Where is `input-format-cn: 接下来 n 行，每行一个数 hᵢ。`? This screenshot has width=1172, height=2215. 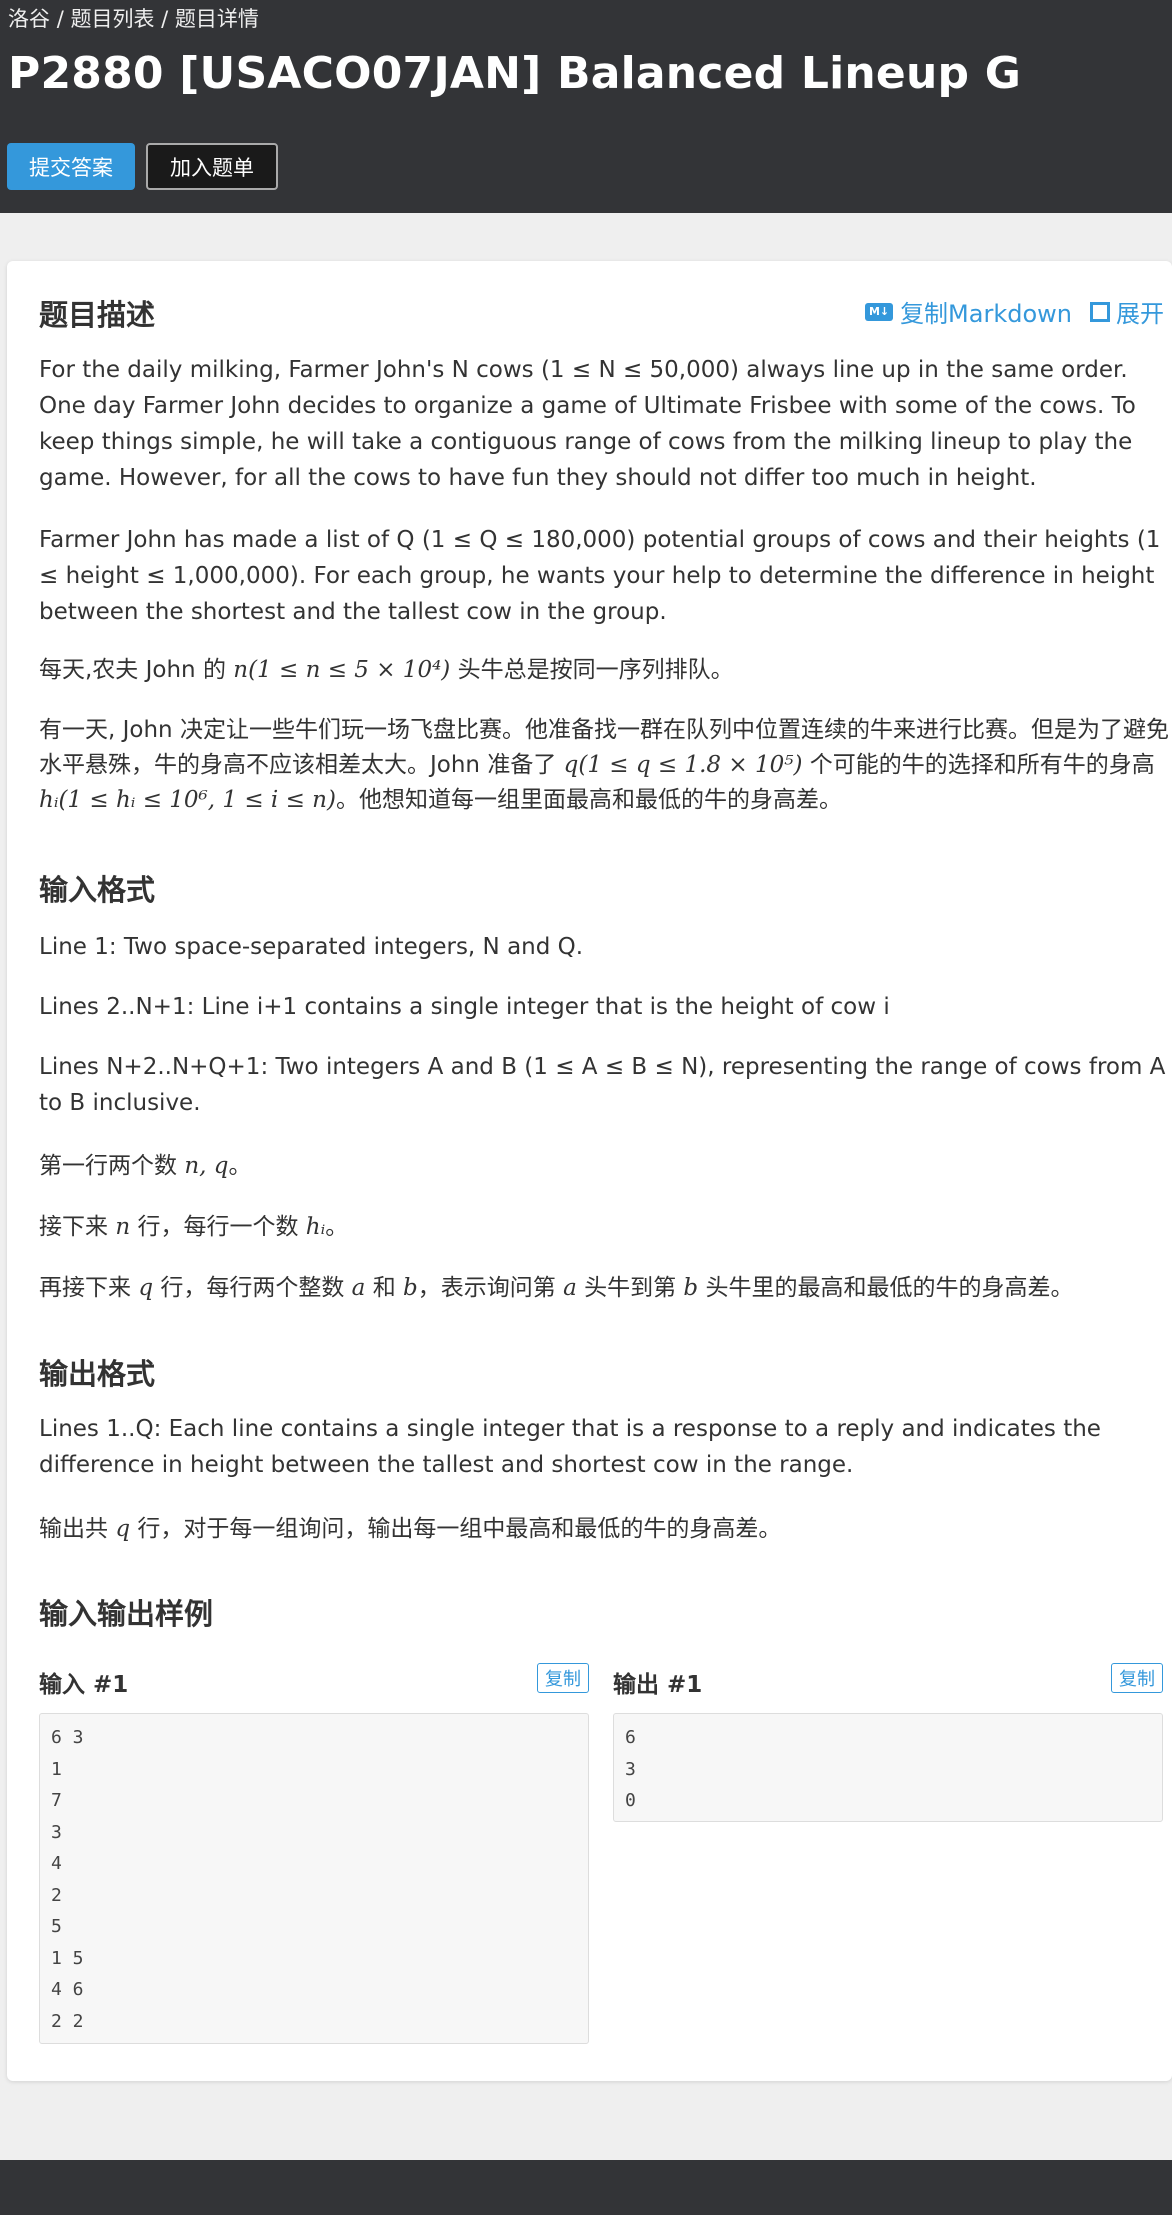
input-format-cn: 接下来 n 行，每行一个数 hᵢ。 is located at coordinates (193, 1227).